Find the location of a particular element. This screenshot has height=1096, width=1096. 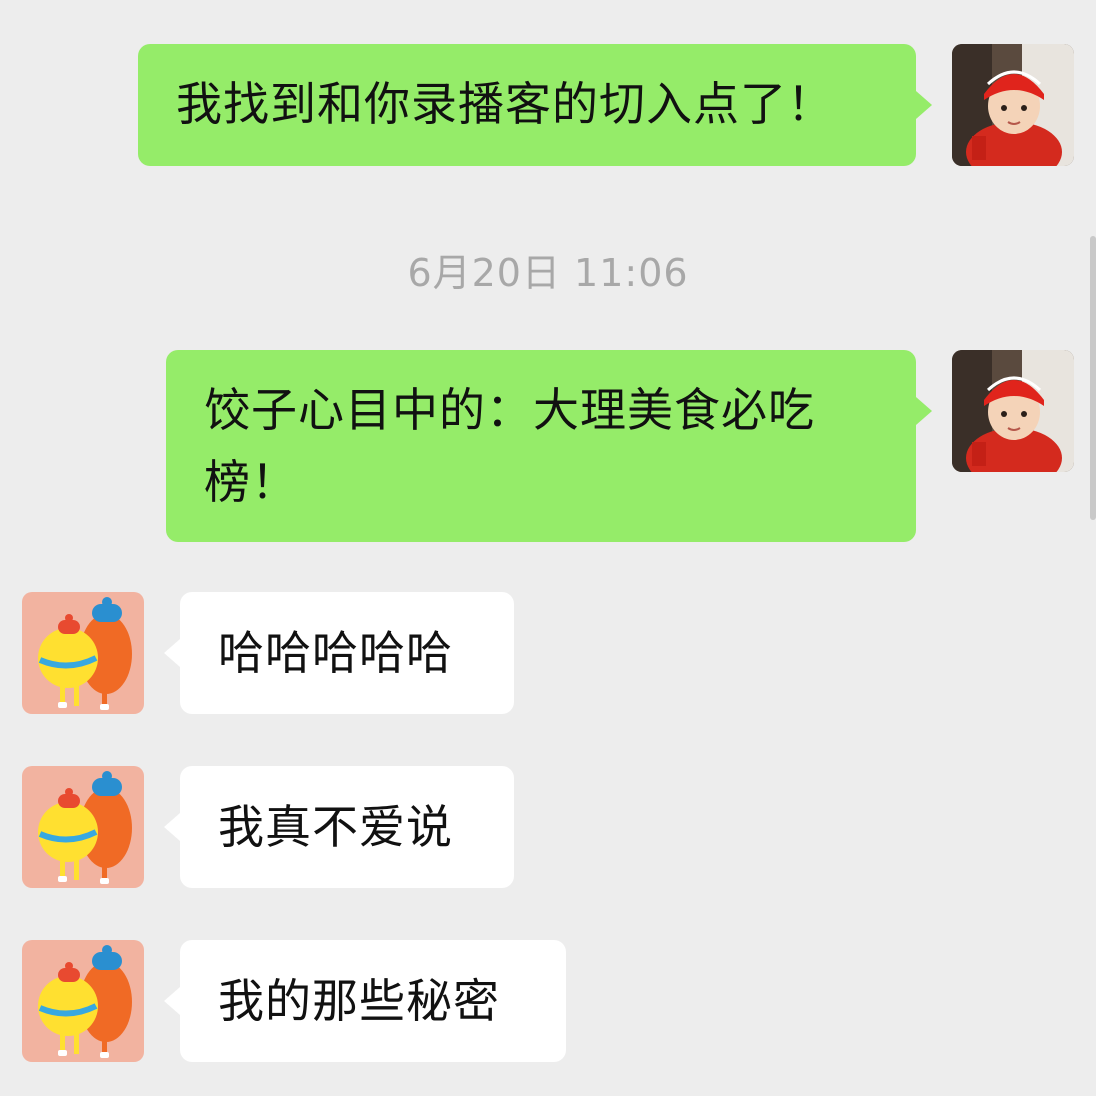

message-text: 饺子心目中的：大理美食必吃榜！ is located at coordinates (509, 446).